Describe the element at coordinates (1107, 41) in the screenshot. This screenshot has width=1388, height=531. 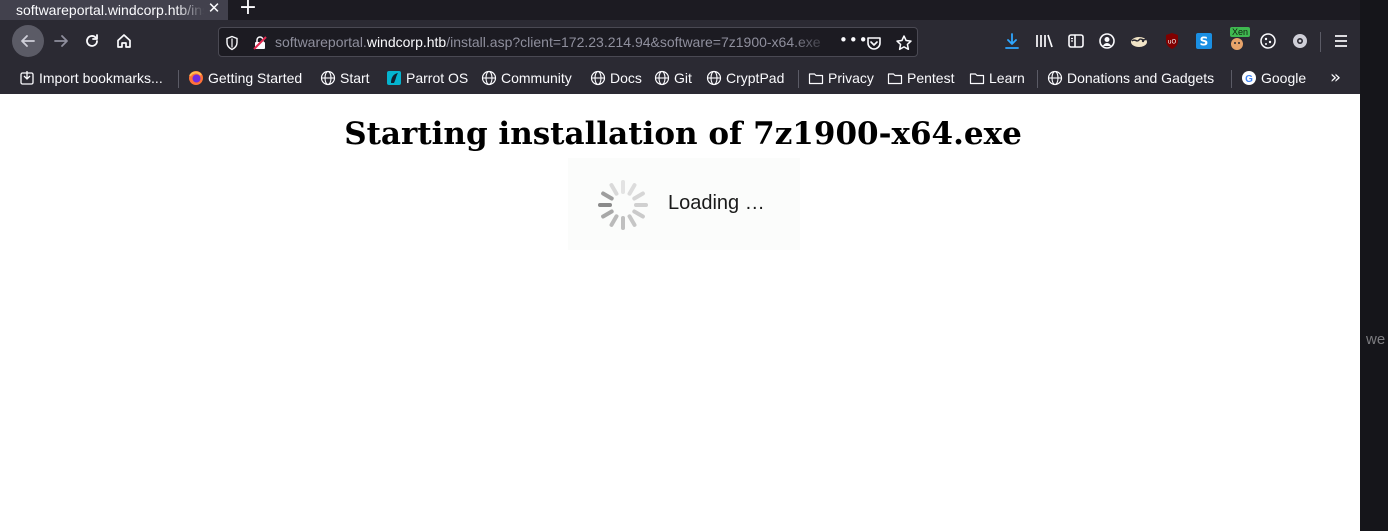
I see `account-icon` at that location.